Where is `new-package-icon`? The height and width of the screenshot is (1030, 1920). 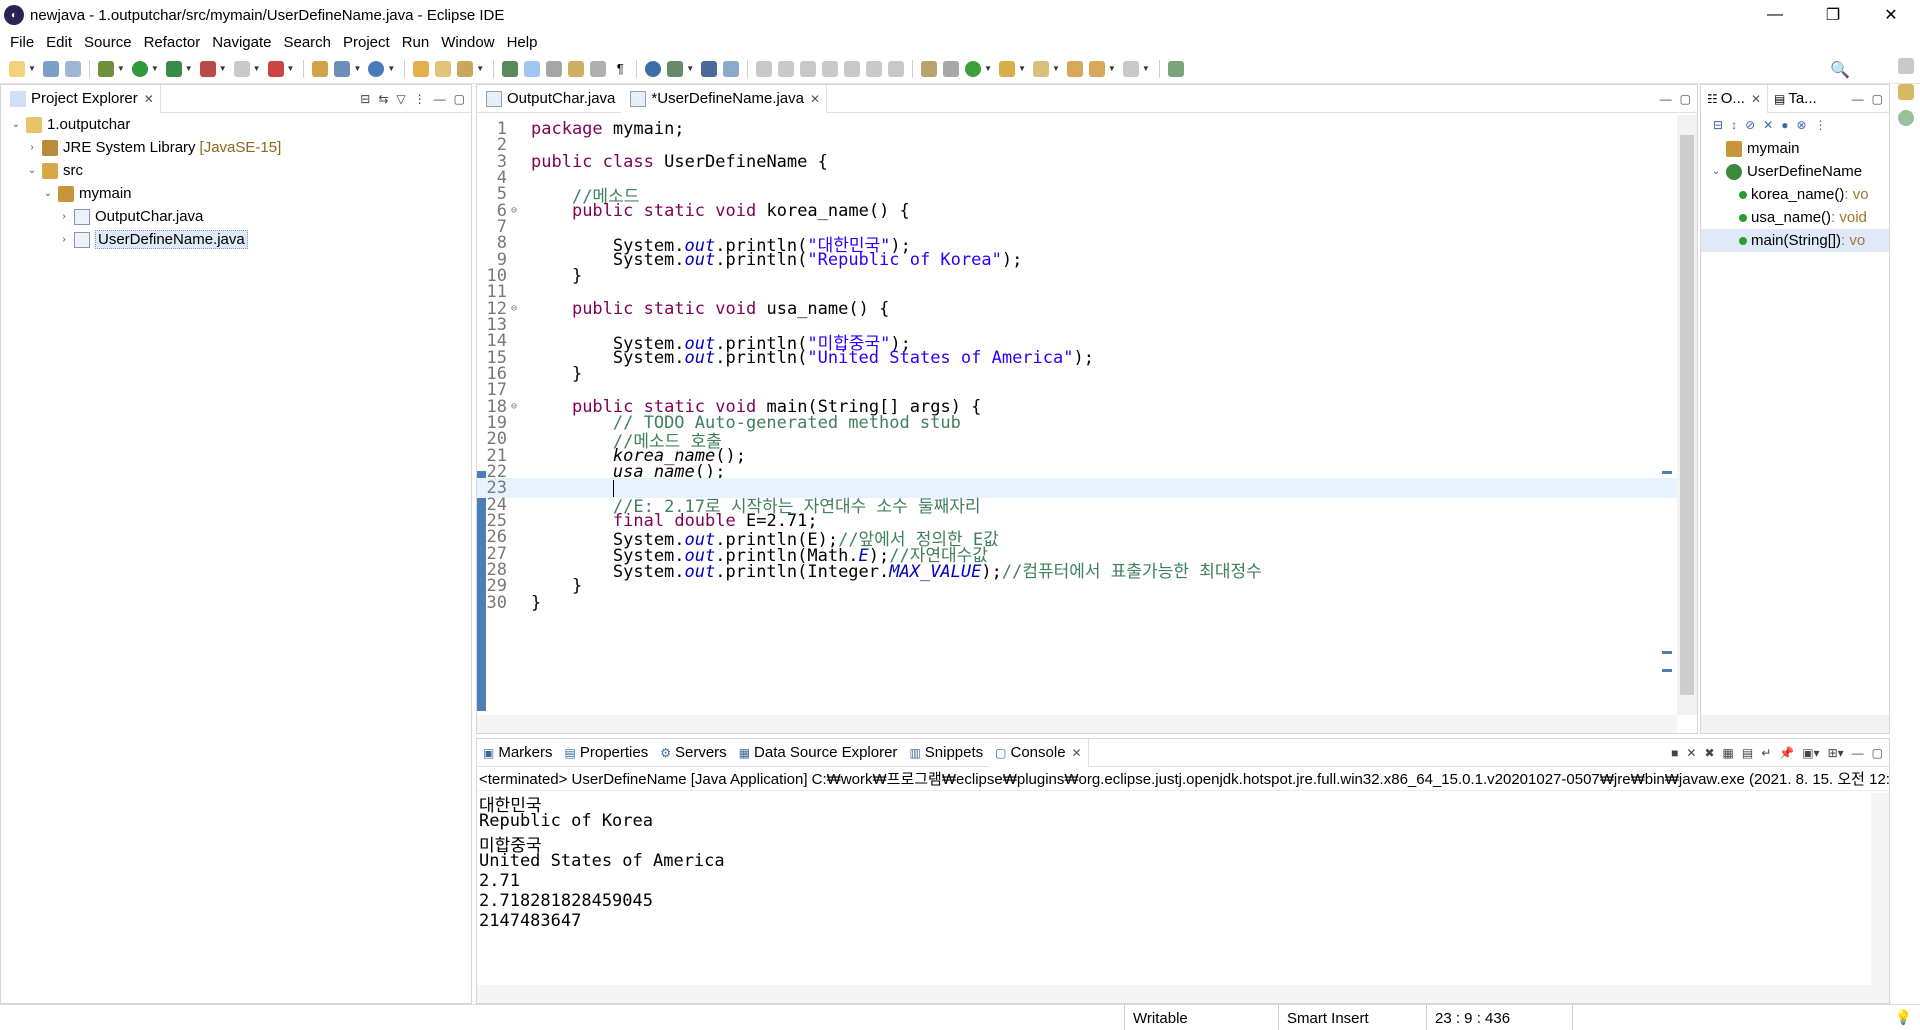 new-package-icon is located at coordinates (342, 68).